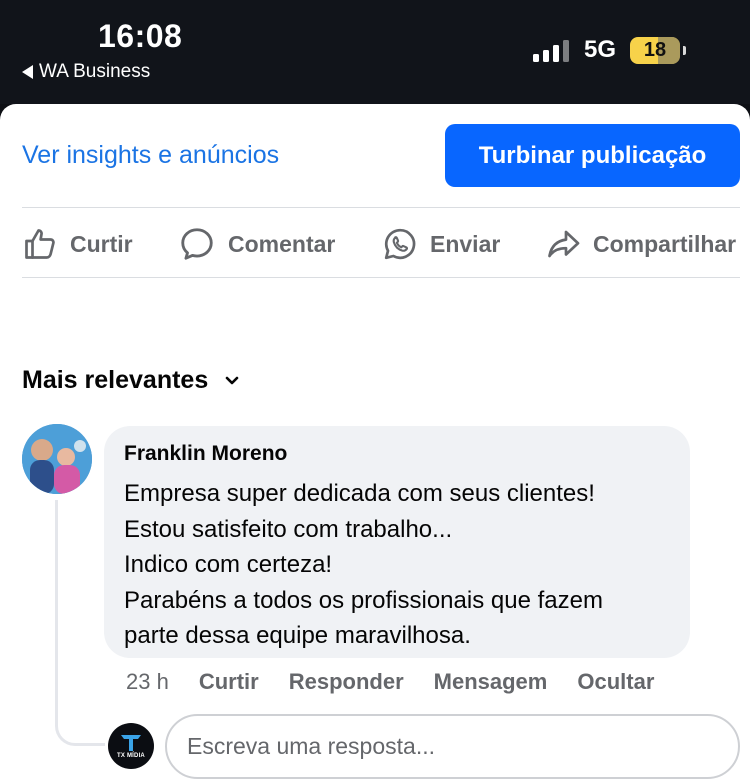 This screenshot has width=750, height=784. I want to click on reply-input, so click(452, 746).